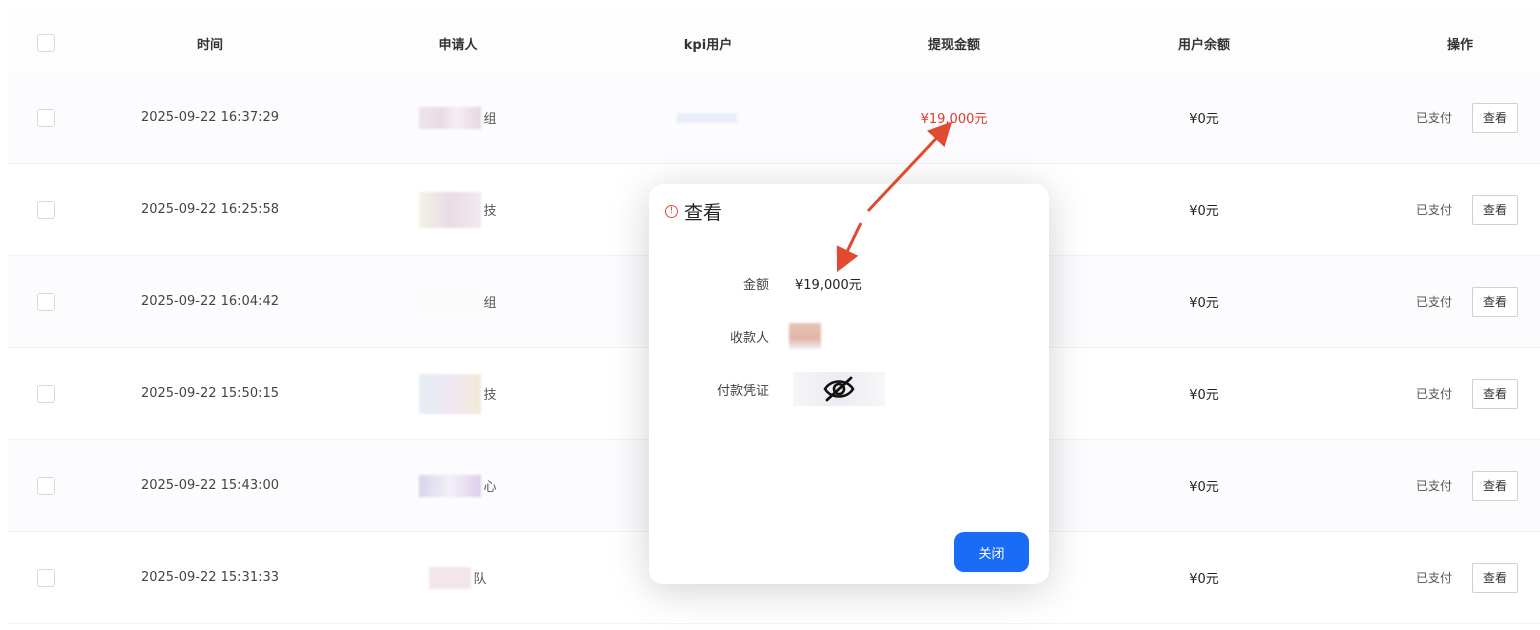 Image resolution: width=1540 pixels, height=630 pixels. Describe the element at coordinates (953, 45) in the screenshot. I see `header-amount: 提现金额` at that location.